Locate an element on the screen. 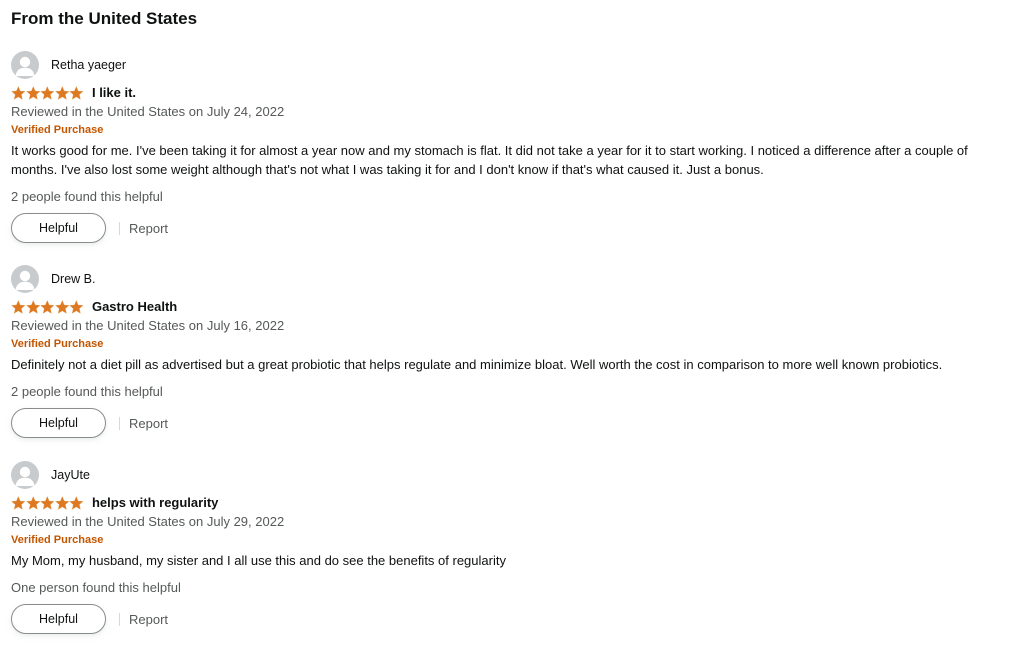 This screenshot has height=653, width=1024. rating-line: I like it. is located at coordinates (73, 93).